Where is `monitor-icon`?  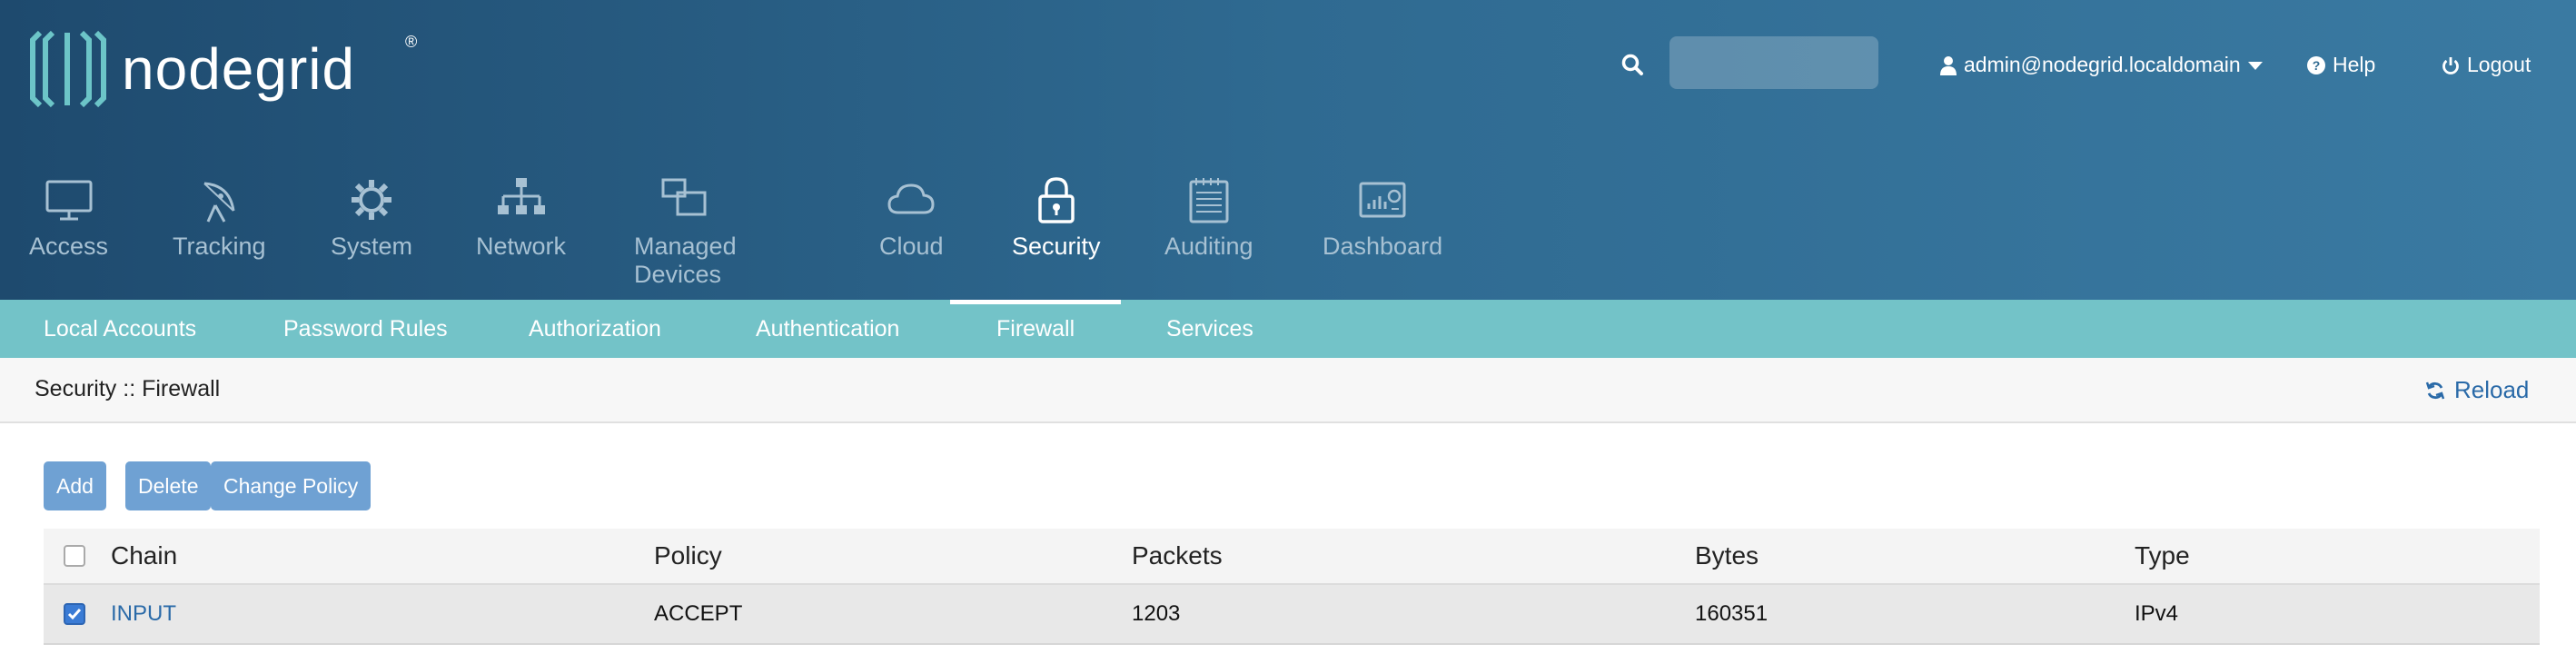 monitor-icon is located at coordinates (69, 200).